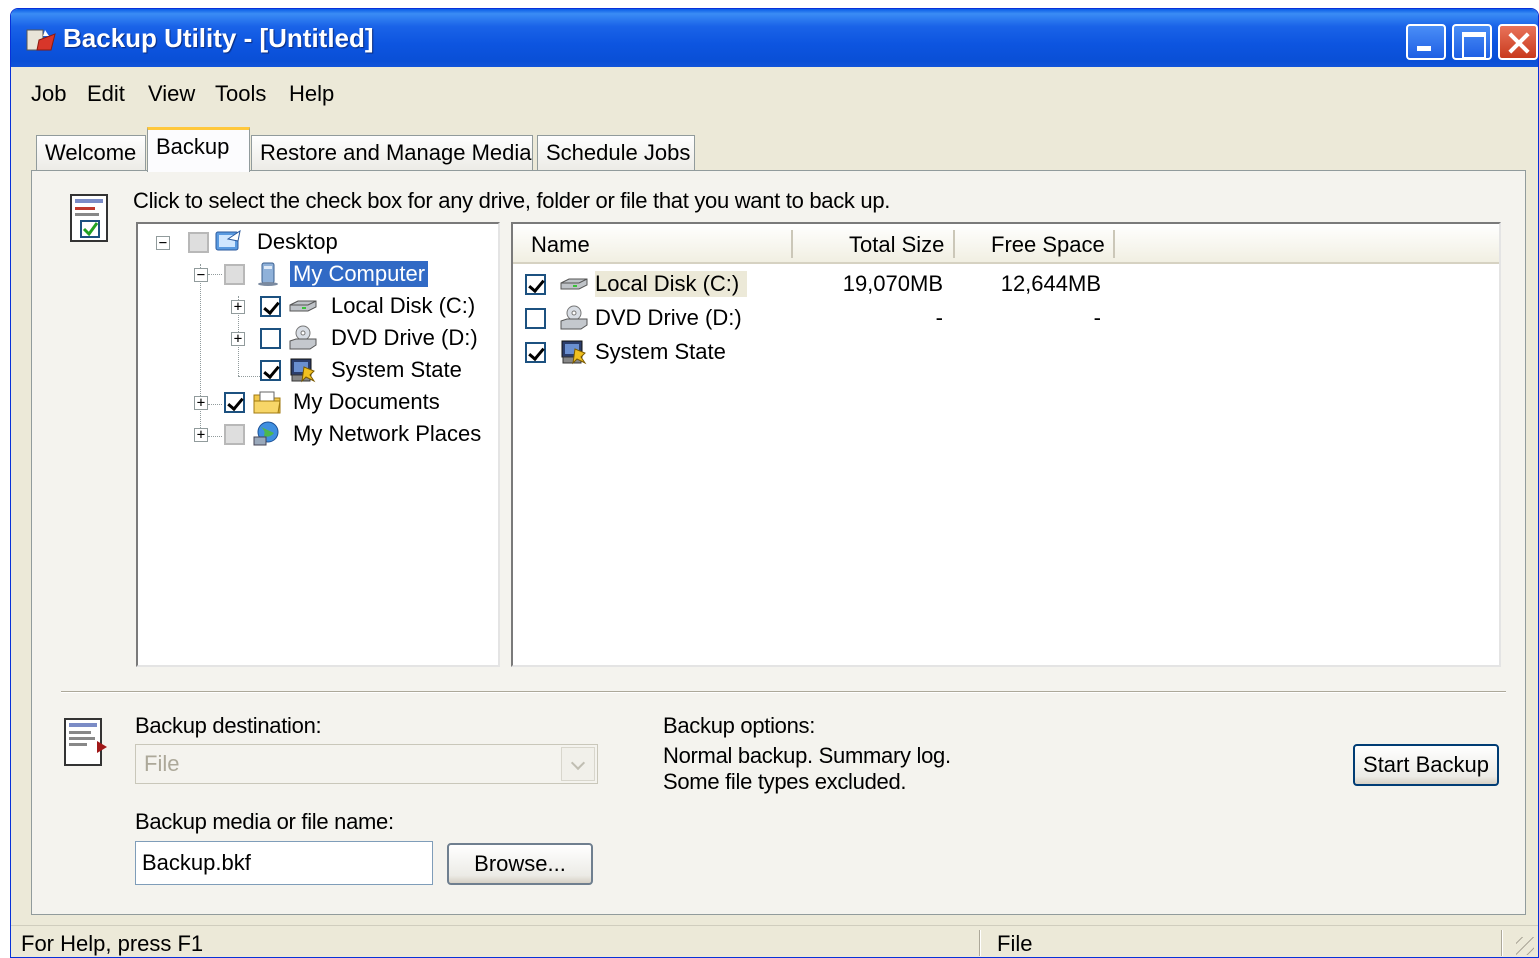 This screenshot has height=958, width=1539. I want to click on menu-tools: Tools, so click(240, 94).